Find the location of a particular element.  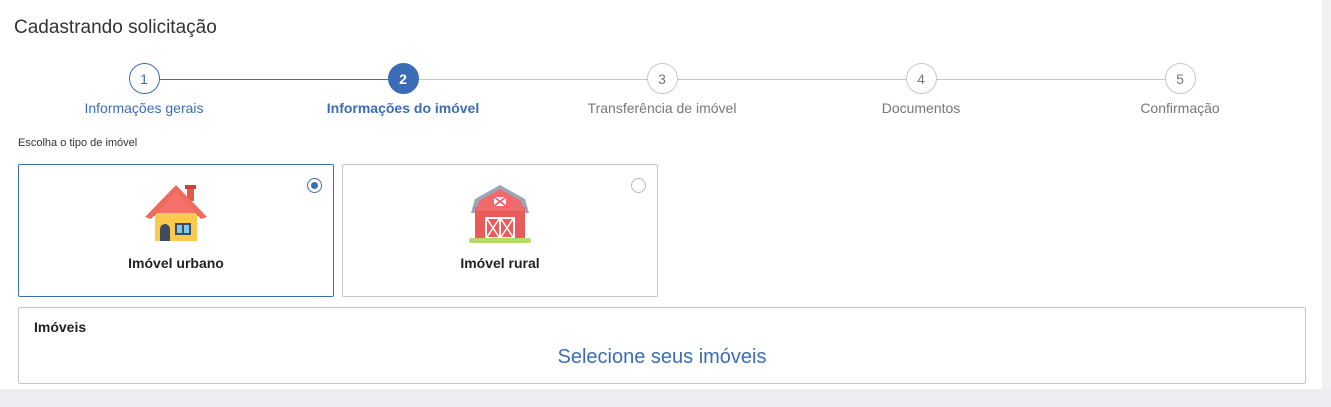

imoveis-title: Imóveis is located at coordinates (60, 327).